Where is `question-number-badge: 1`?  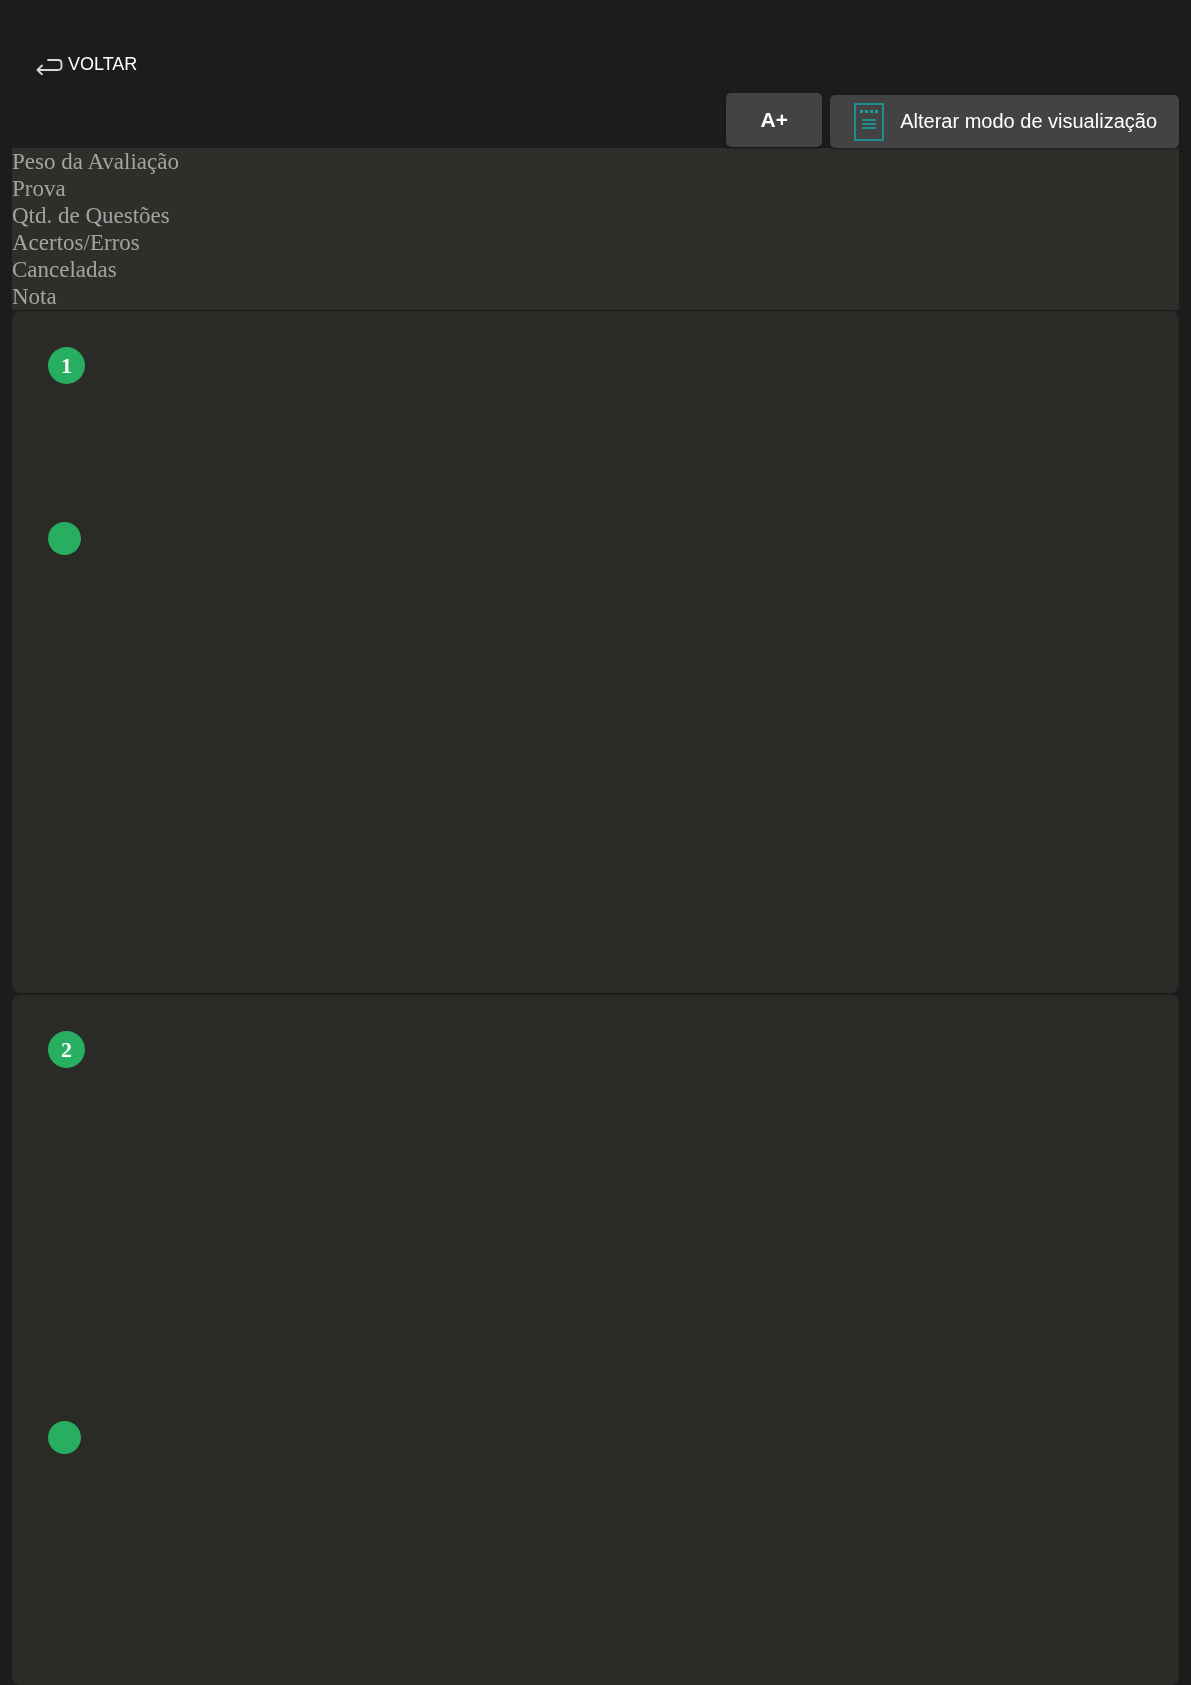
question-number-badge: 1 is located at coordinates (66, 365).